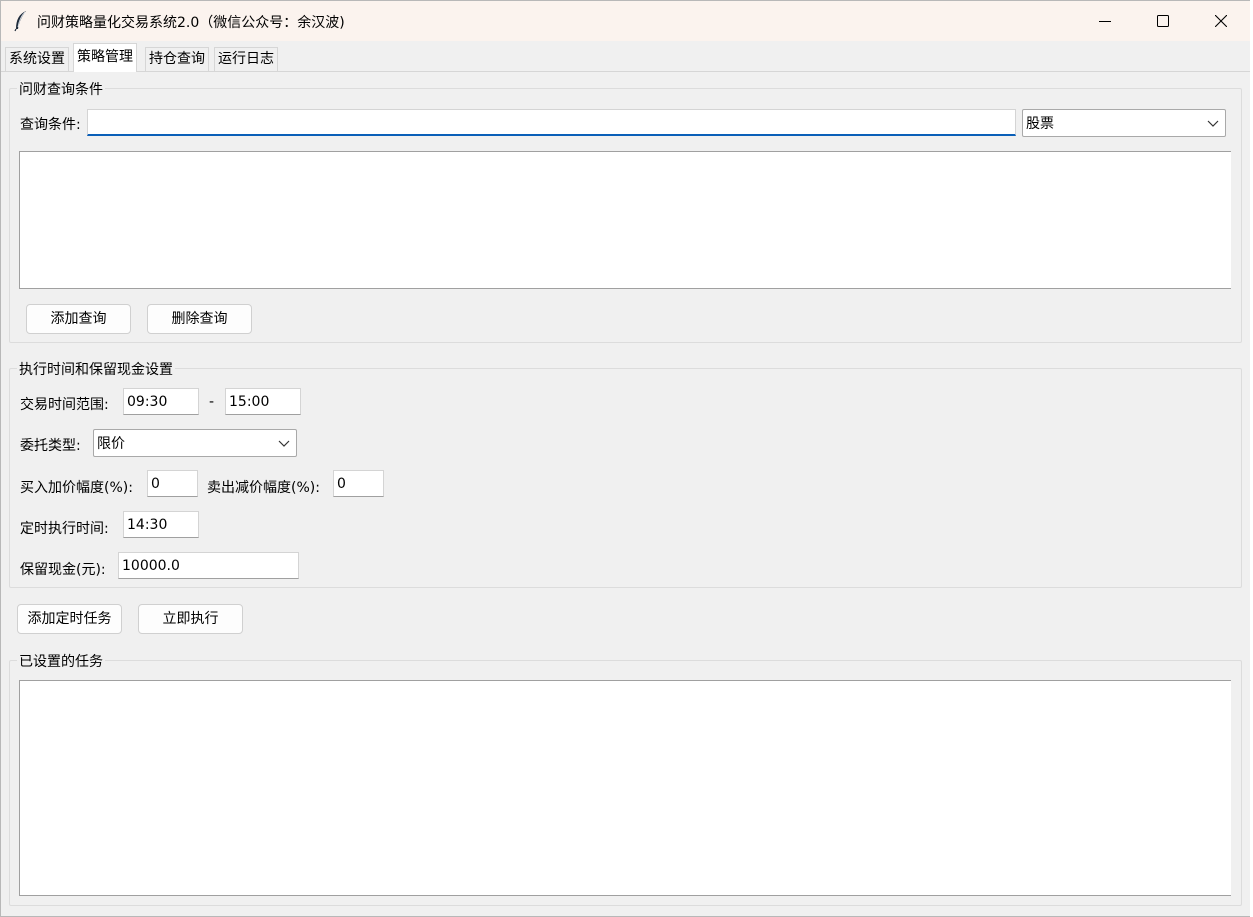 The height and width of the screenshot is (917, 1253). What do you see at coordinates (63, 570) in the screenshot?
I see `reserve-cash-label: 保留现金(元):` at bounding box center [63, 570].